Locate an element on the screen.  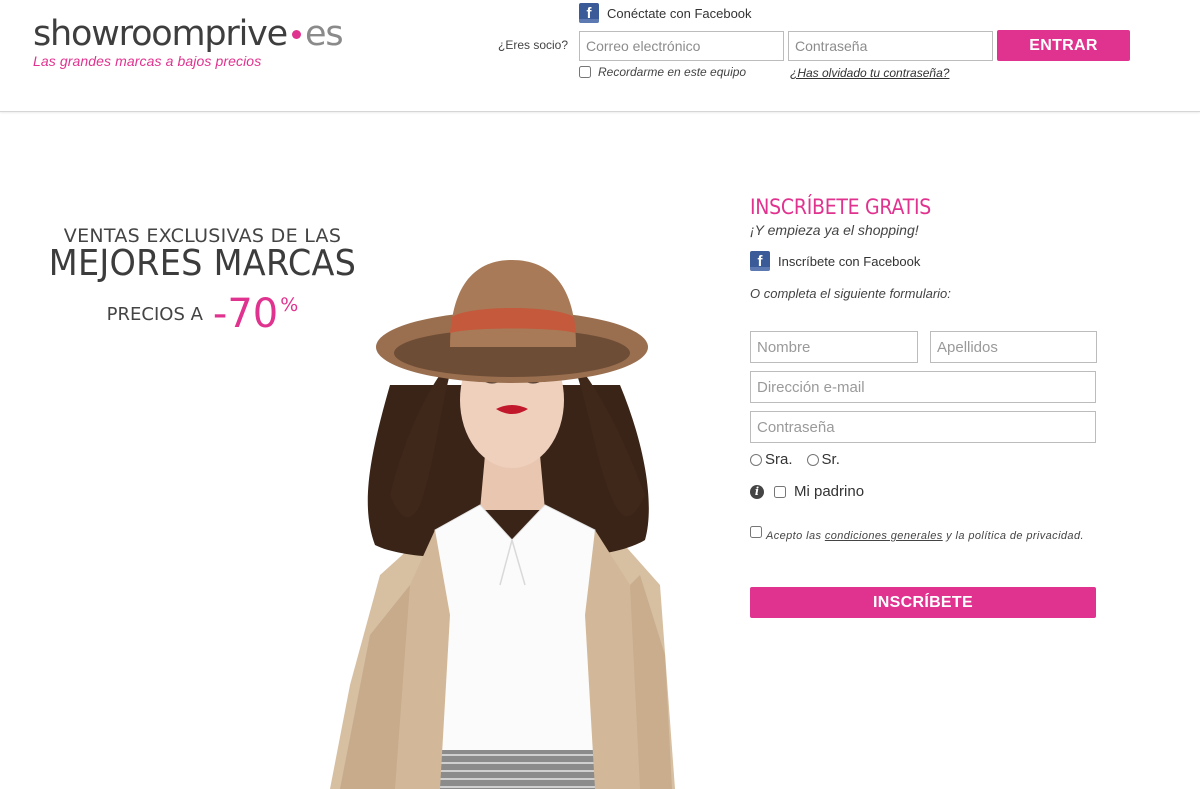
info-icon: i is located at coordinates (757, 491).